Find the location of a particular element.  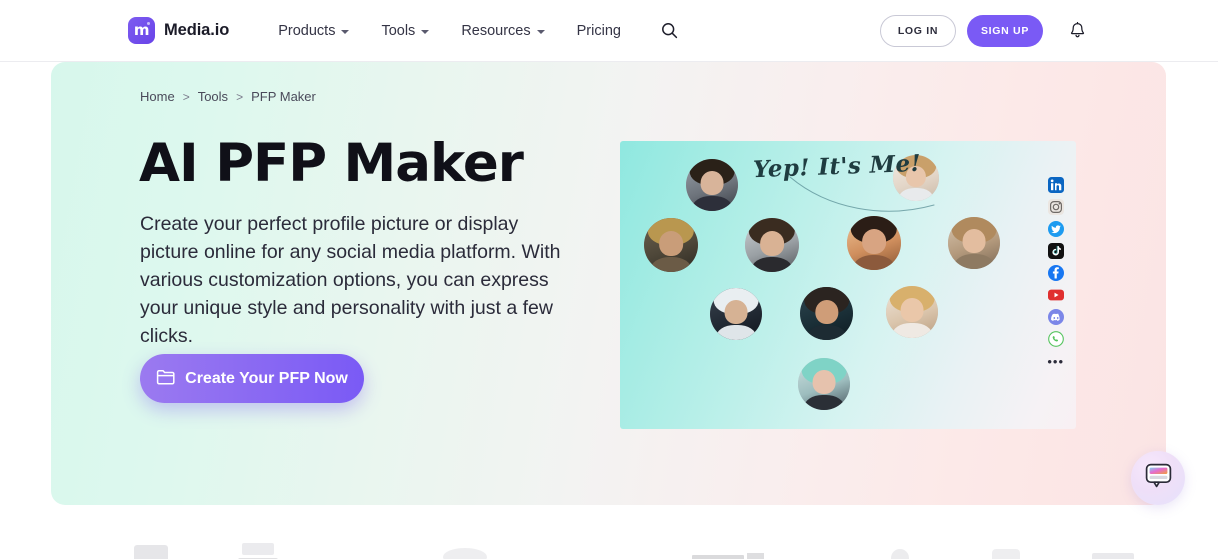

nav-label: Products is located at coordinates (307, 30).